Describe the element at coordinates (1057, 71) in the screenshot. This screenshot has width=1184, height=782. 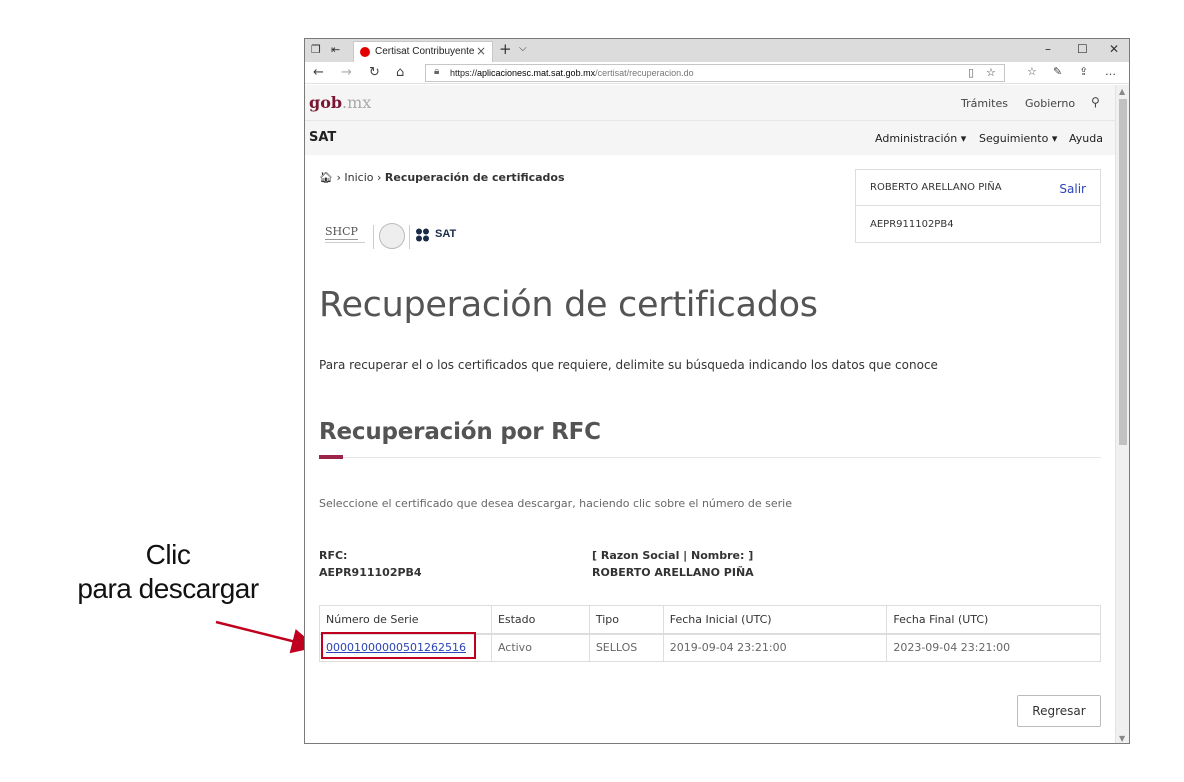
I see `pen-icon: ✎` at that location.